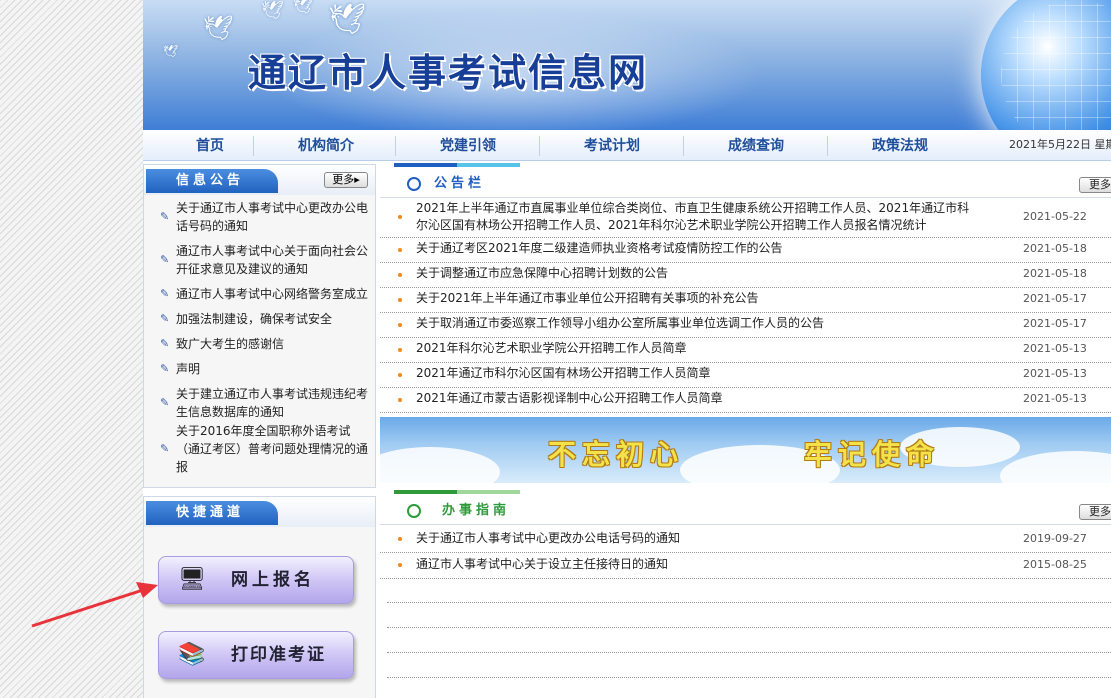  I want to click on arrow-shaft, so click(89, 607).